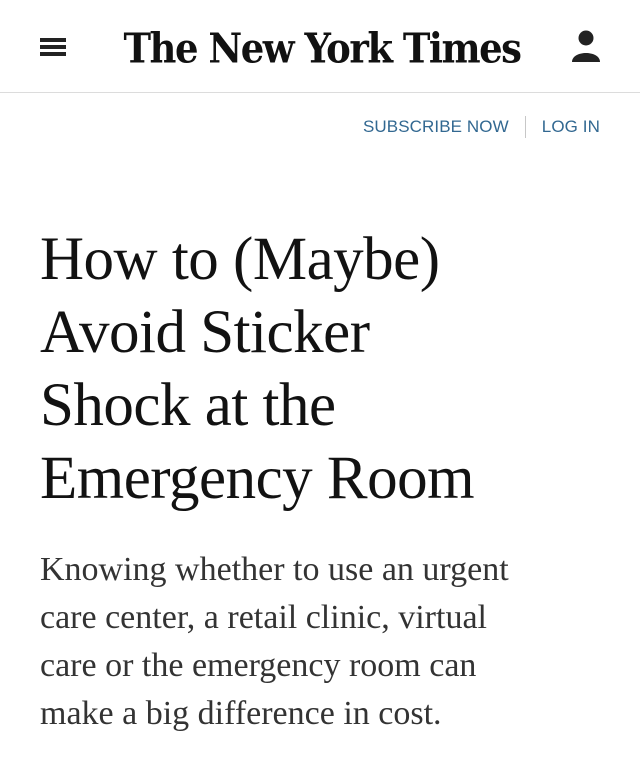 The height and width of the screenshot is (760, 640). I want to click on auth-links: SUBSCRIBE NOW LOG IN, so click(481, 127).